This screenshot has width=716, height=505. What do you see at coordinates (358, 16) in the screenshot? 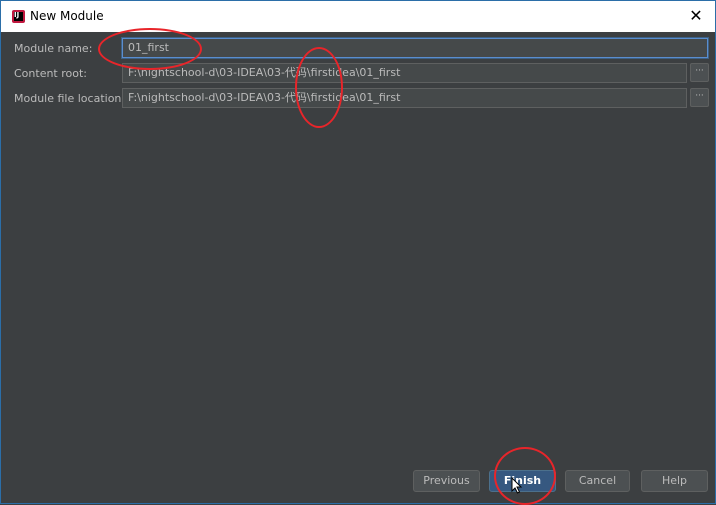
I see `title-bar: New Module ✕` at bounding box center [358, 16].